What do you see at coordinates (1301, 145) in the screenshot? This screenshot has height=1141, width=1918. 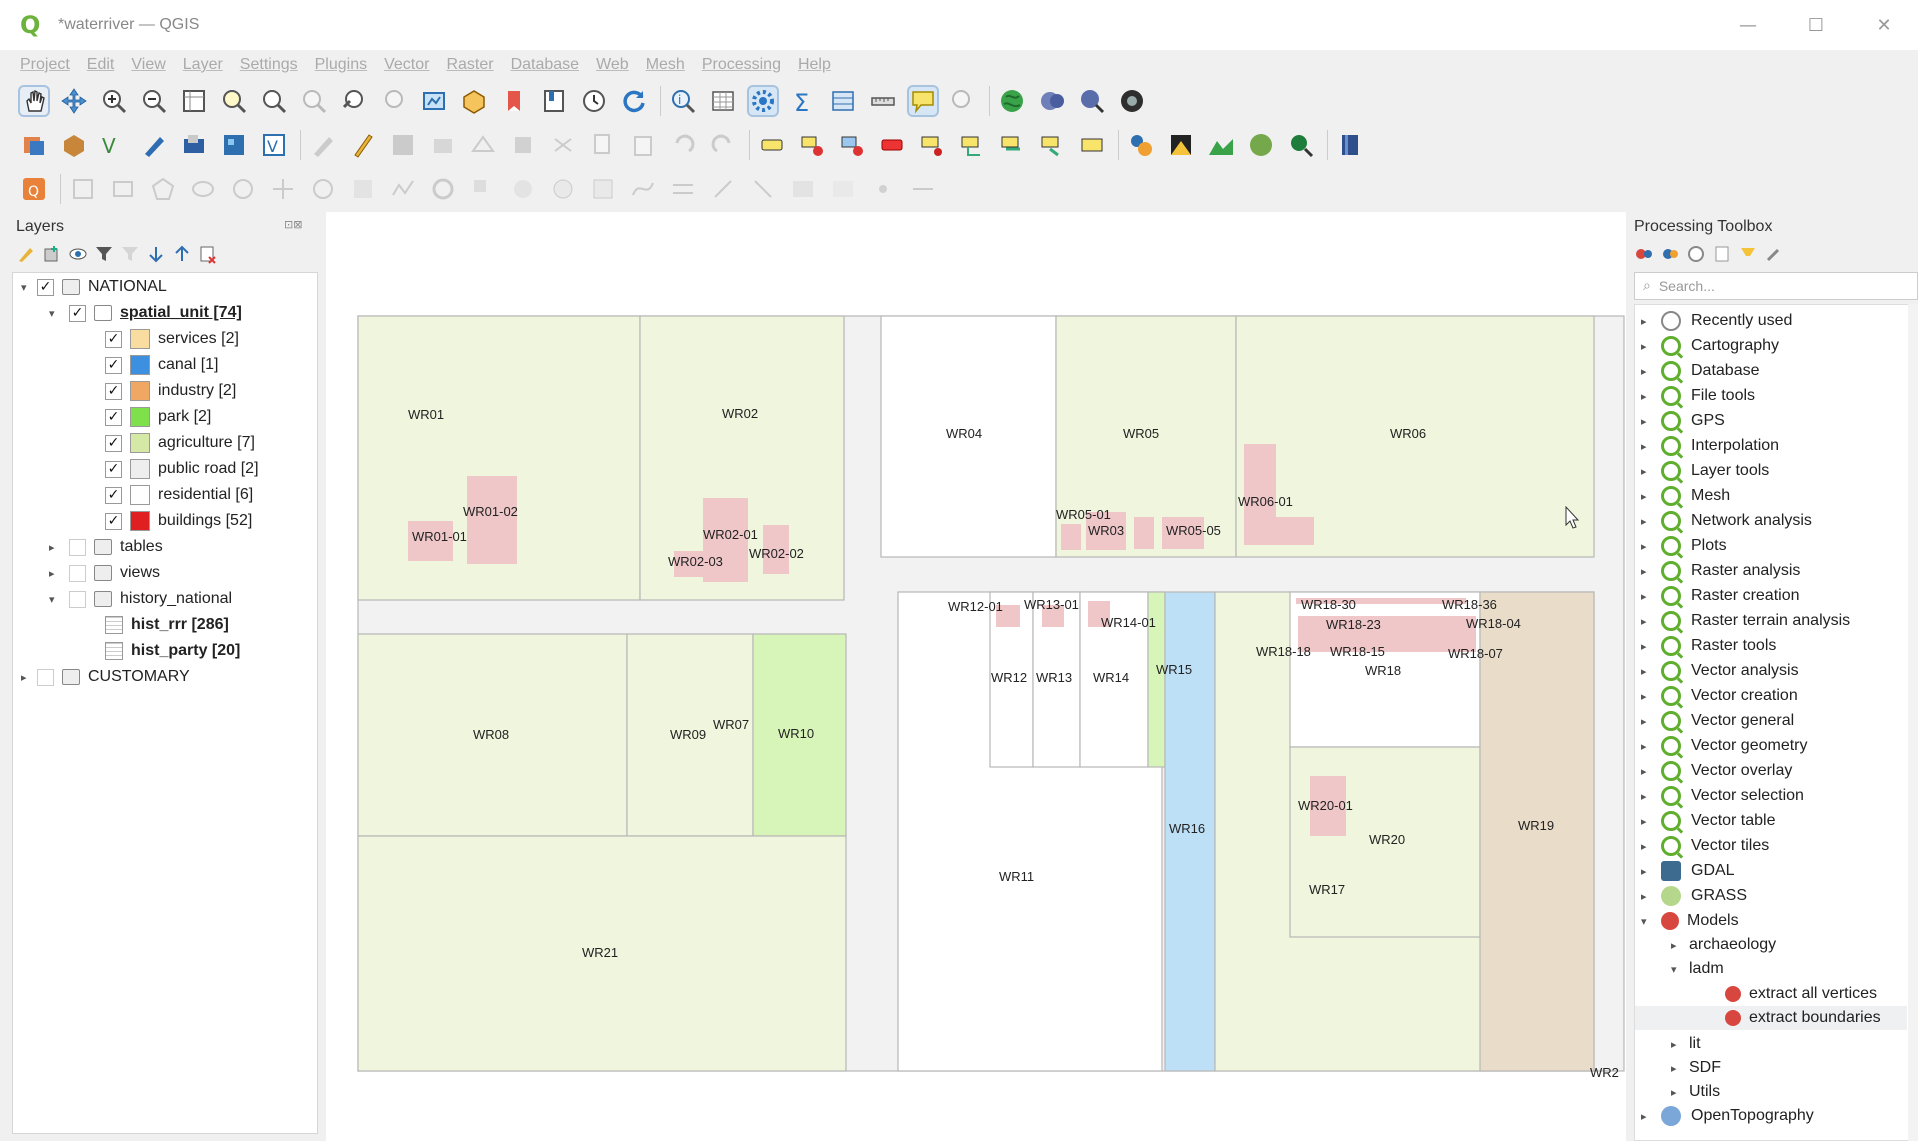 I see `plugin-search-icon` at bounding box center [1301, 145].